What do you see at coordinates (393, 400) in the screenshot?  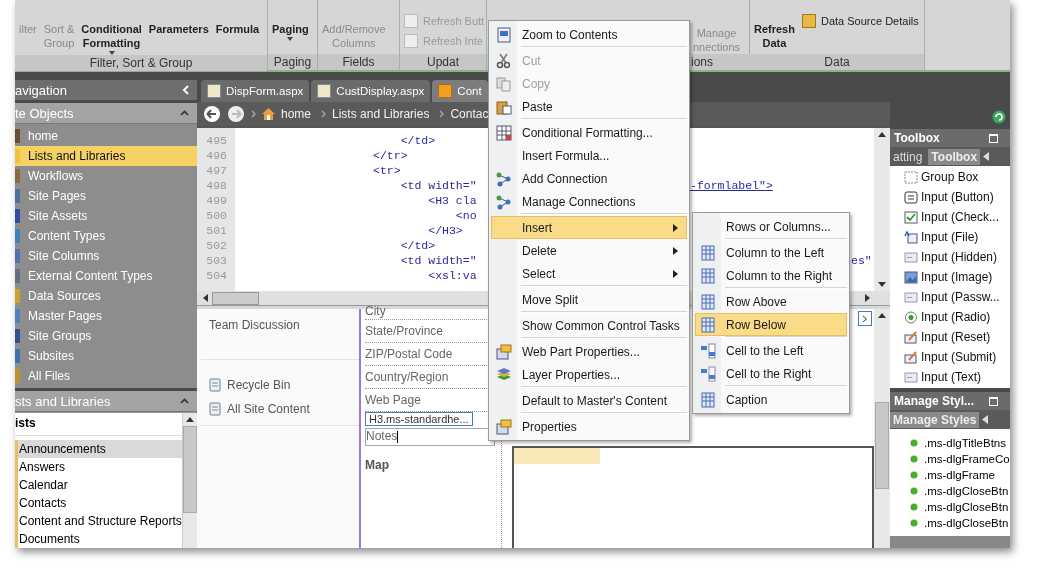 I see `field-label: Web Page` at bounding box center [393, 400].